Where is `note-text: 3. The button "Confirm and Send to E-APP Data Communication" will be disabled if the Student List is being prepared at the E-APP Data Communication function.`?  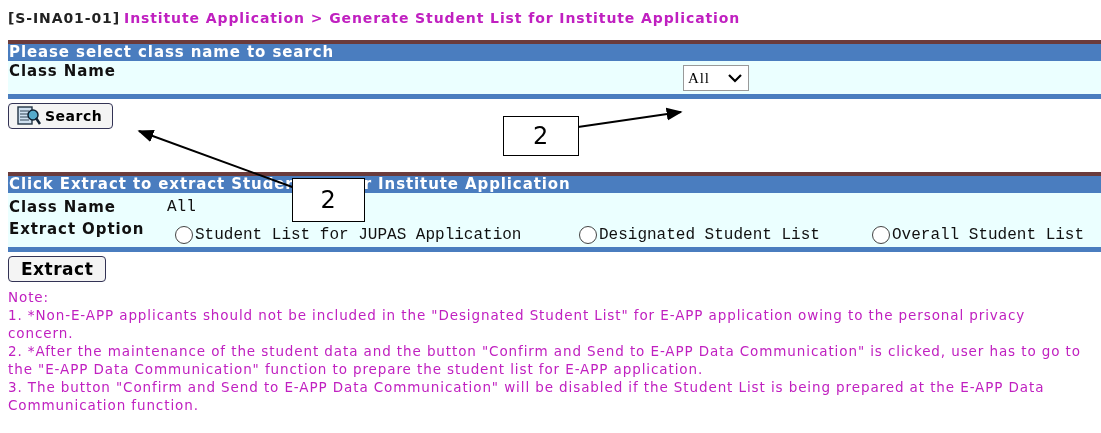
note-text: 3. The button "Confirm and Send to E-APP Data Communication" will be disabled if the Student List is being prepared at the E-APP Data Communication function. is located at coordinates (527, 396).